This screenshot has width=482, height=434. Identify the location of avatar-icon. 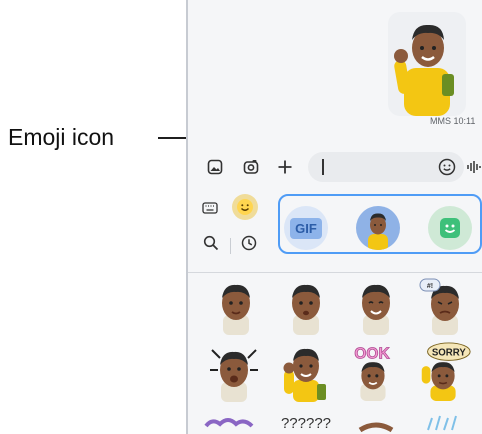
(378, 231).